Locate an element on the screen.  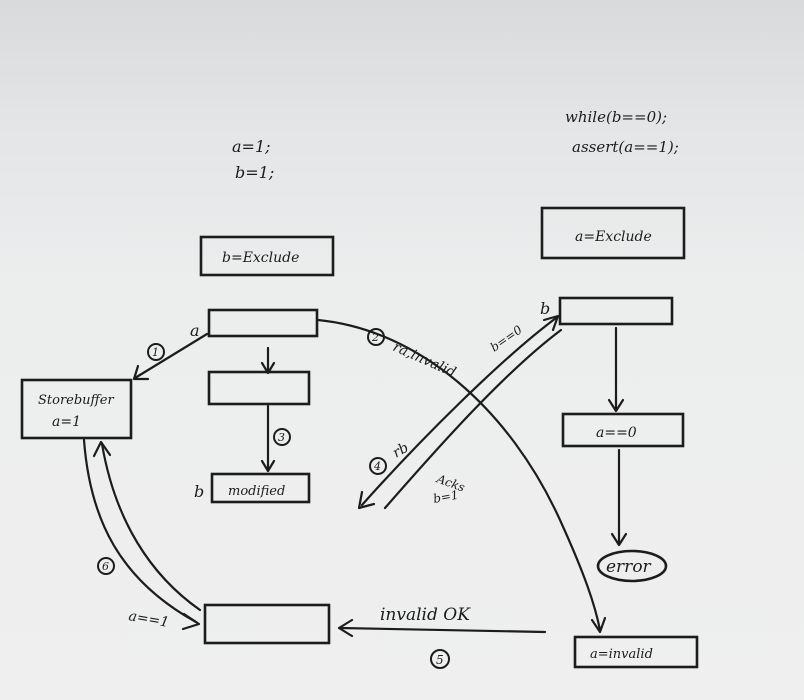
code-left-line-1: a=1; is located at coordinates (251, 146).